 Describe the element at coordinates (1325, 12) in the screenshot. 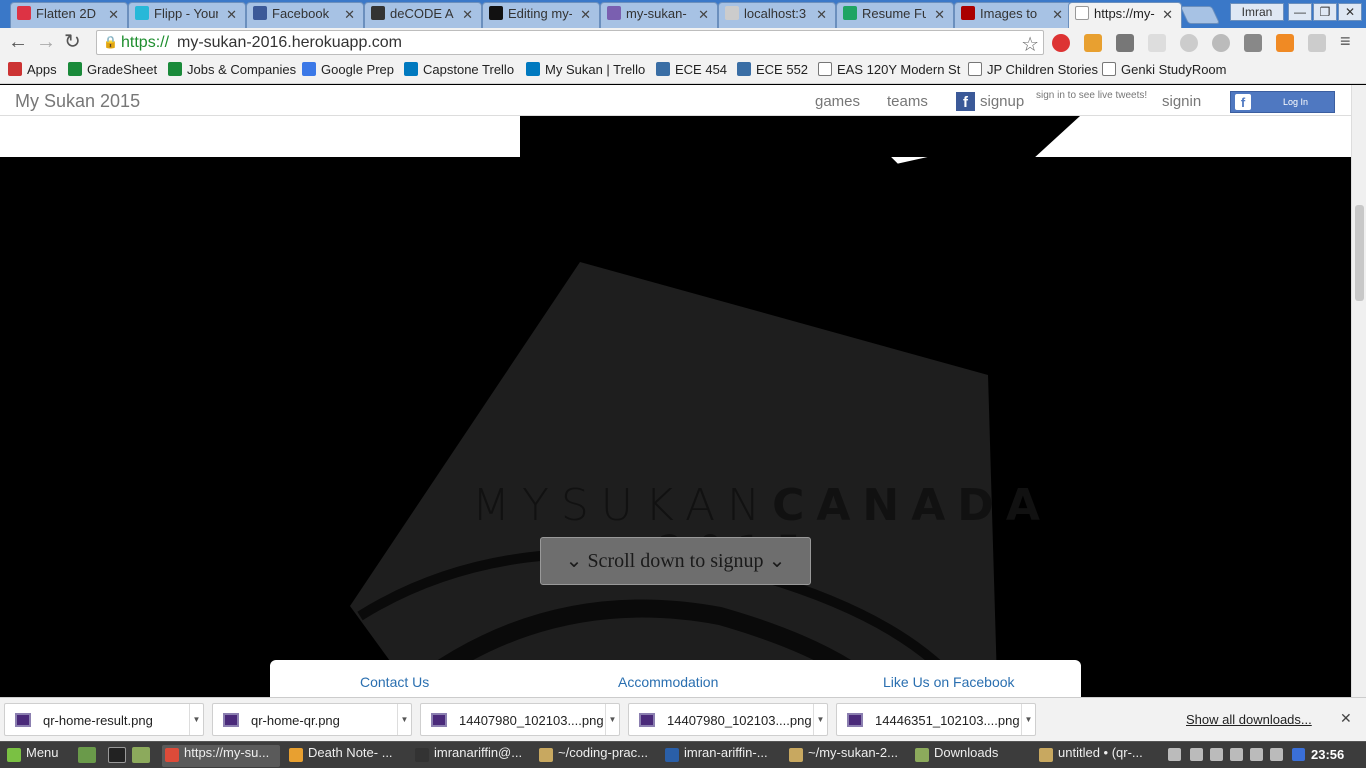

I see `maximize-button: ❐` at that location.